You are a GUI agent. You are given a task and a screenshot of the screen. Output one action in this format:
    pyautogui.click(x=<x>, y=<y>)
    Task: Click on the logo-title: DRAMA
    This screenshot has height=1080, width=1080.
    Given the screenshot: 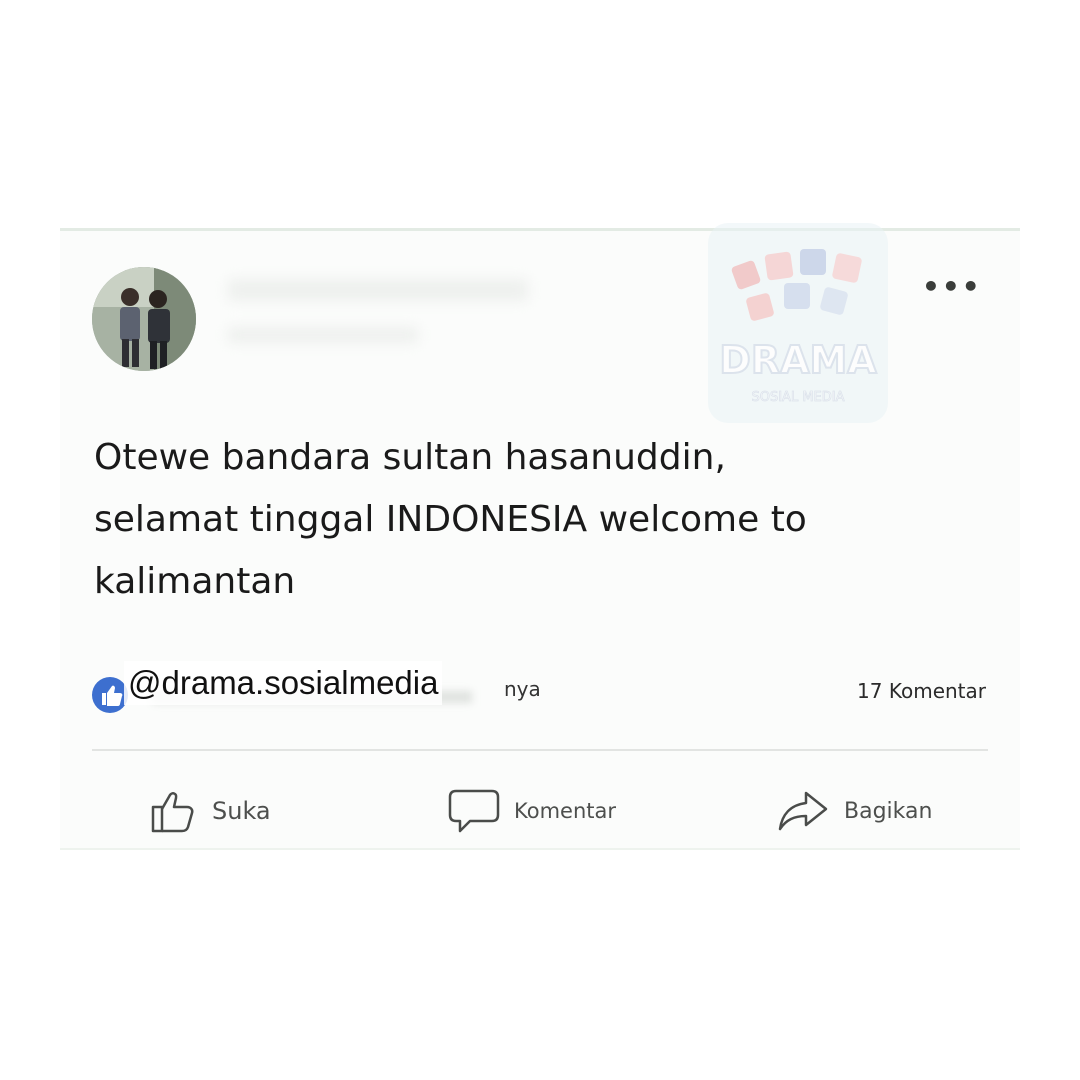 What is the action you would take?
    pyautogui.click(x=798, y=360)
    